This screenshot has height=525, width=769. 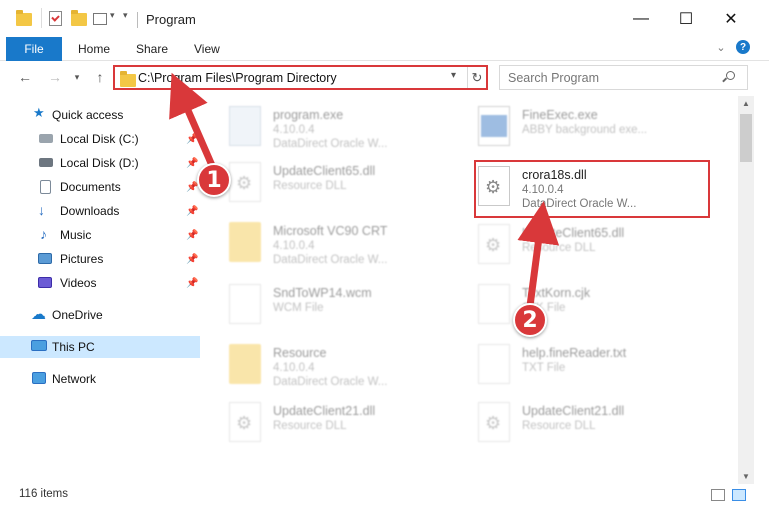 What do you see at coordinates (45, 258) in the screenshot?
I see `pictures-icon` at bounding box center [45, 258].